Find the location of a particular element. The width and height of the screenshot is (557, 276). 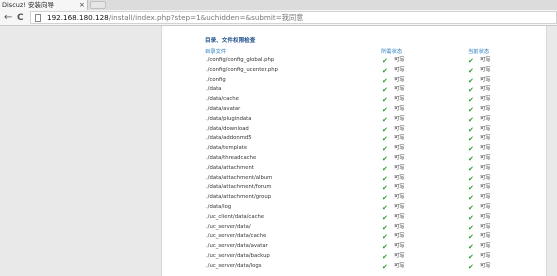

table-row: ./data/addonmd5 ✔ 可写 ✔ 可写 is located at coordinates (355, 139).